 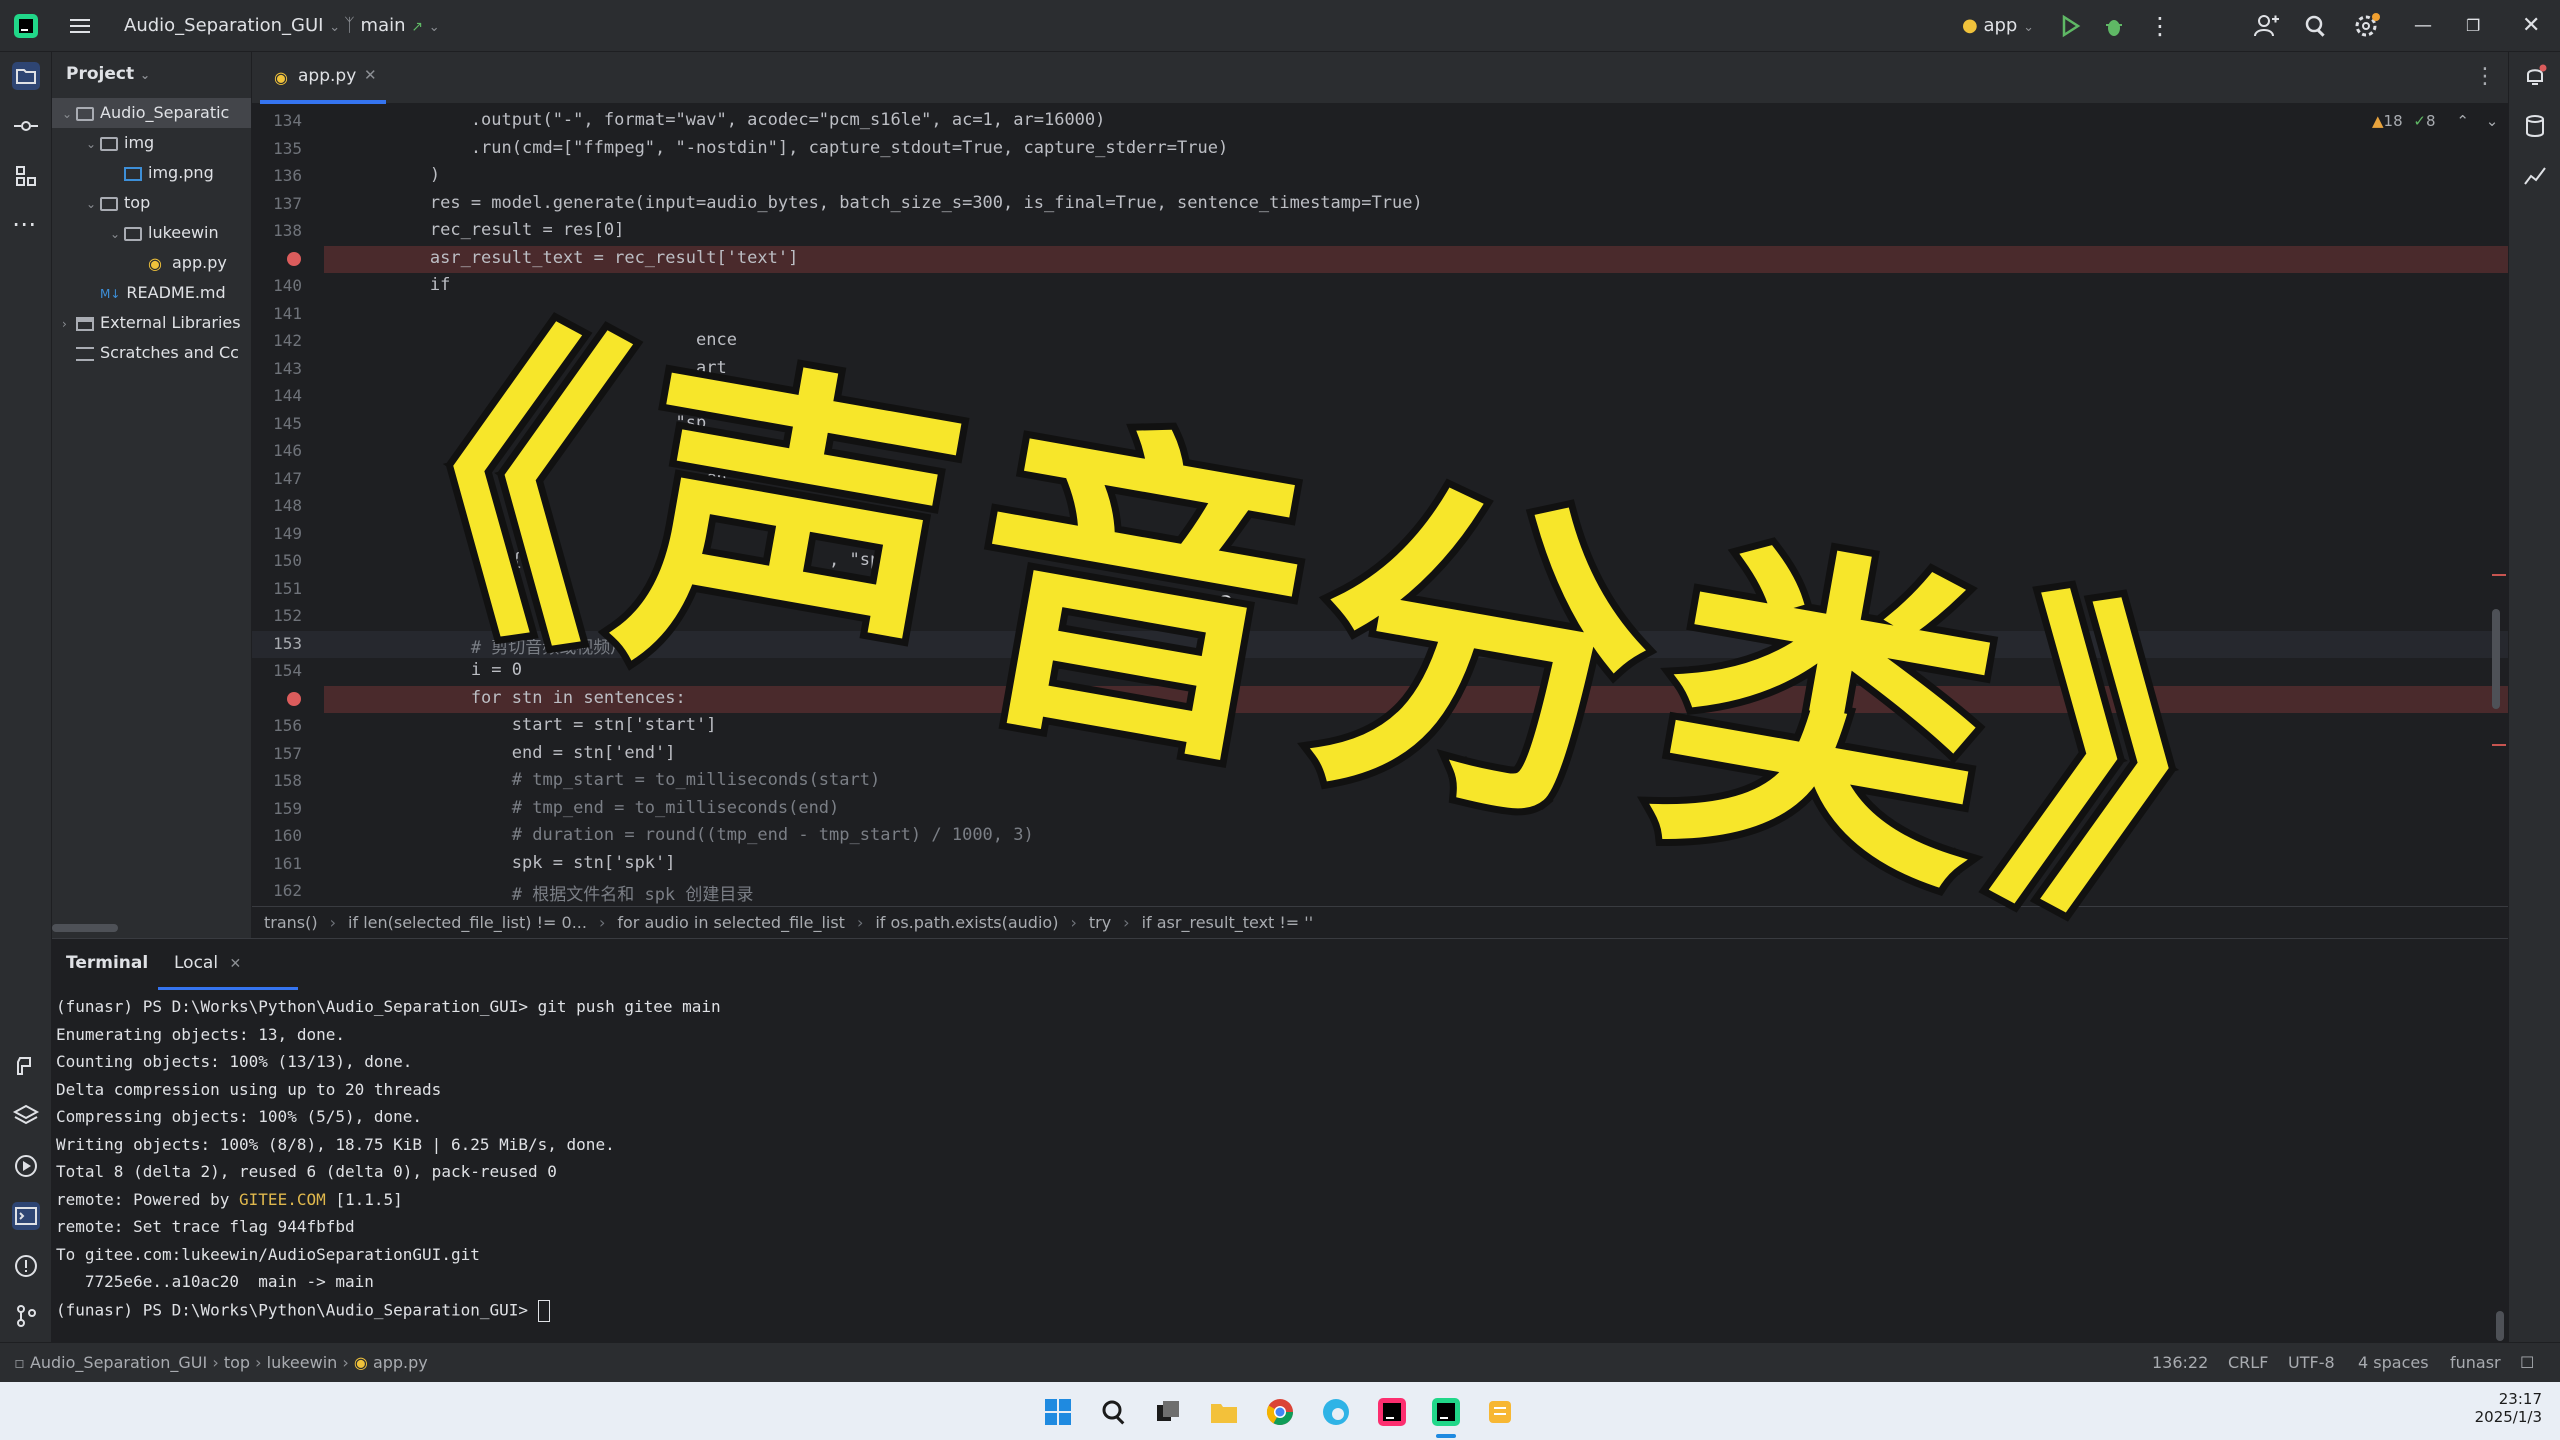 I want to click on project-panel-header: Project ⌄, so click(x=108, y=74).